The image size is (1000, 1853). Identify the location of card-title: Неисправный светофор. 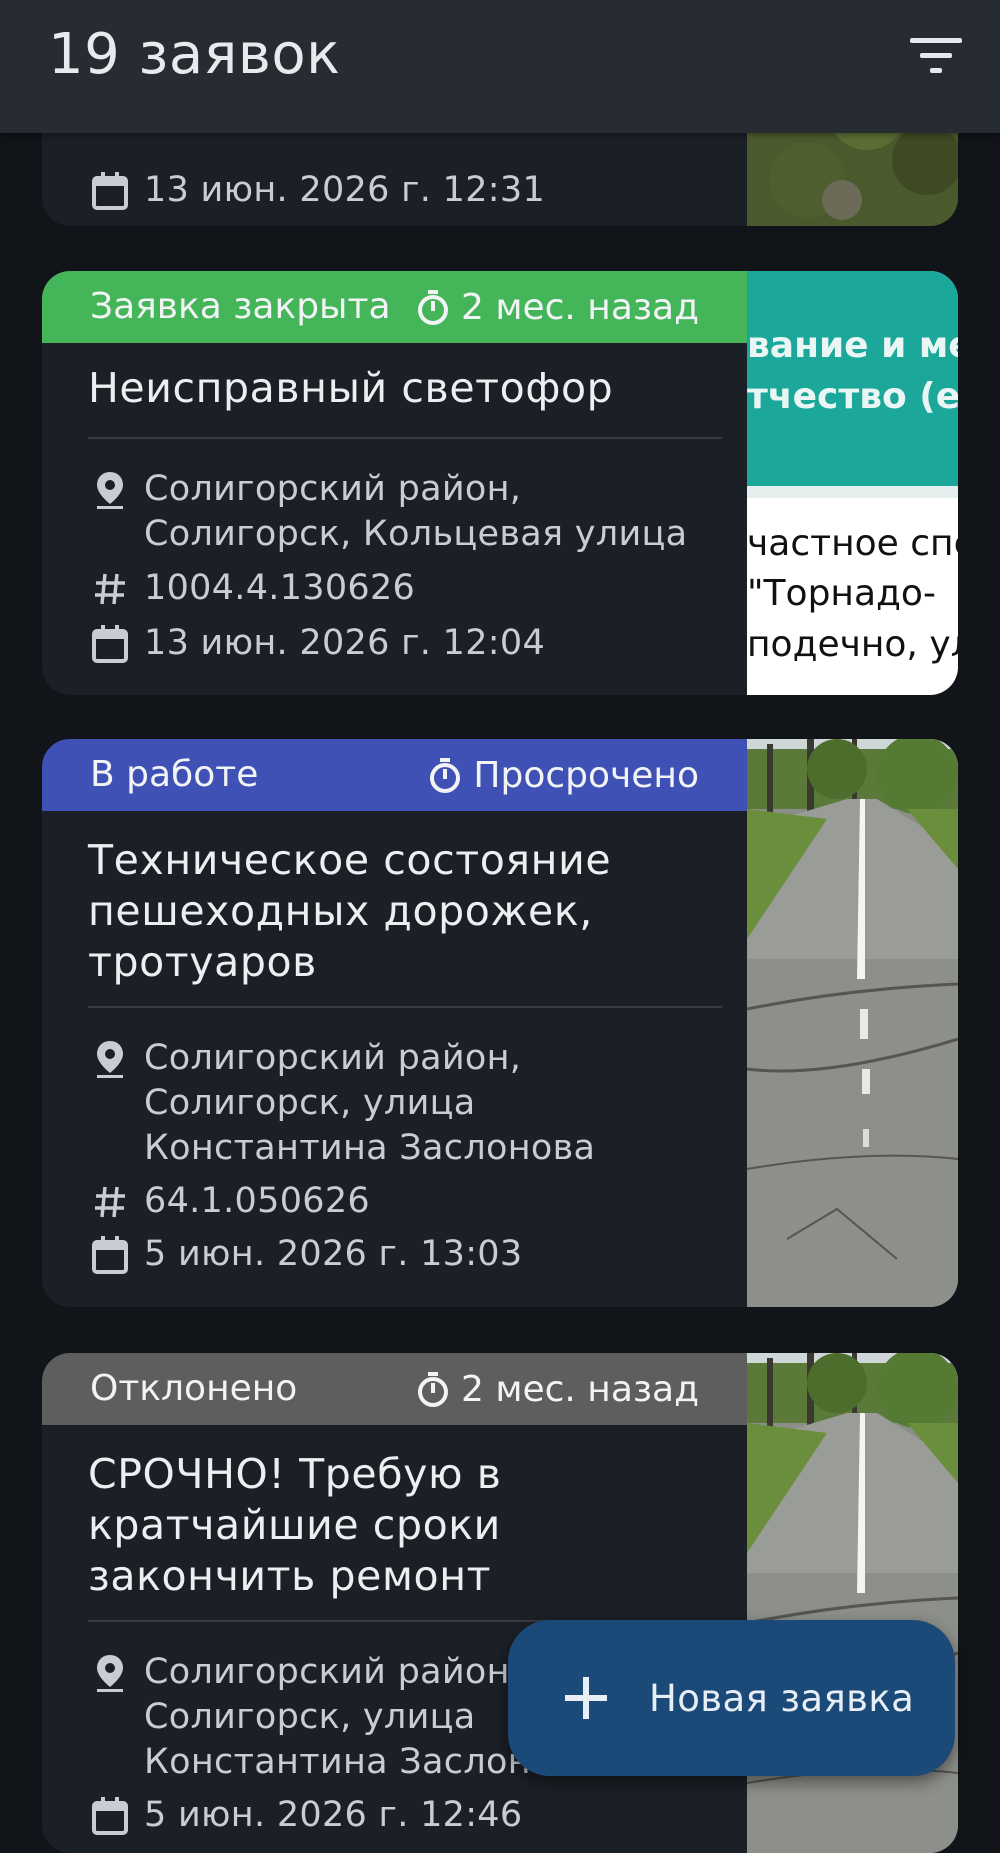
(351, 388).